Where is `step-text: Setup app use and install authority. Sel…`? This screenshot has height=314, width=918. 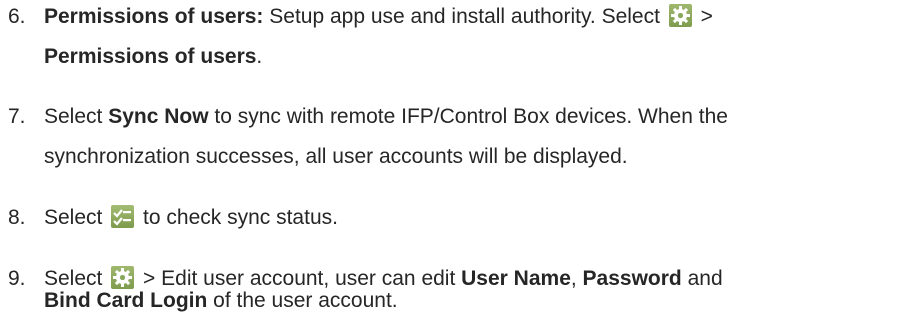
step-text: Setup app use and install authority. Sel… is located at coordinates (464, 16).